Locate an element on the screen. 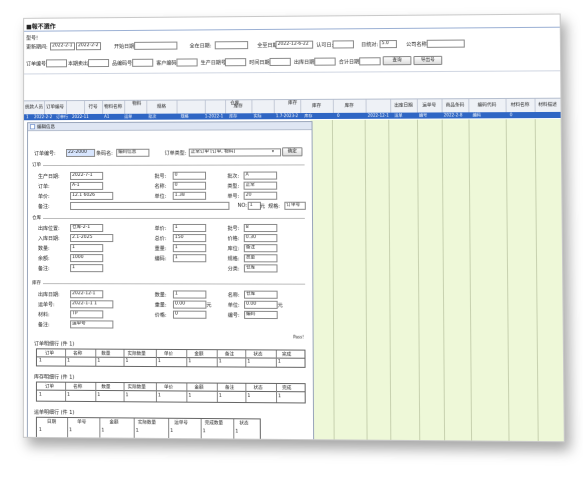 Image resolution: width=583 pixels, height=477 pixels. col-header: 物料名称 is located at coordinates (113, 107).